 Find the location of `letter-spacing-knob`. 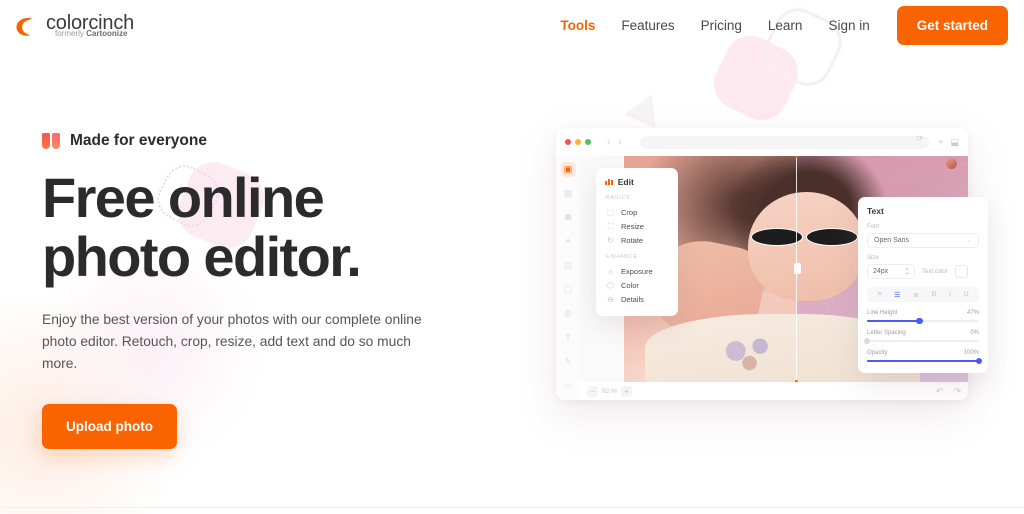

letter-spacing-knob is located at coordinates (867, 341).